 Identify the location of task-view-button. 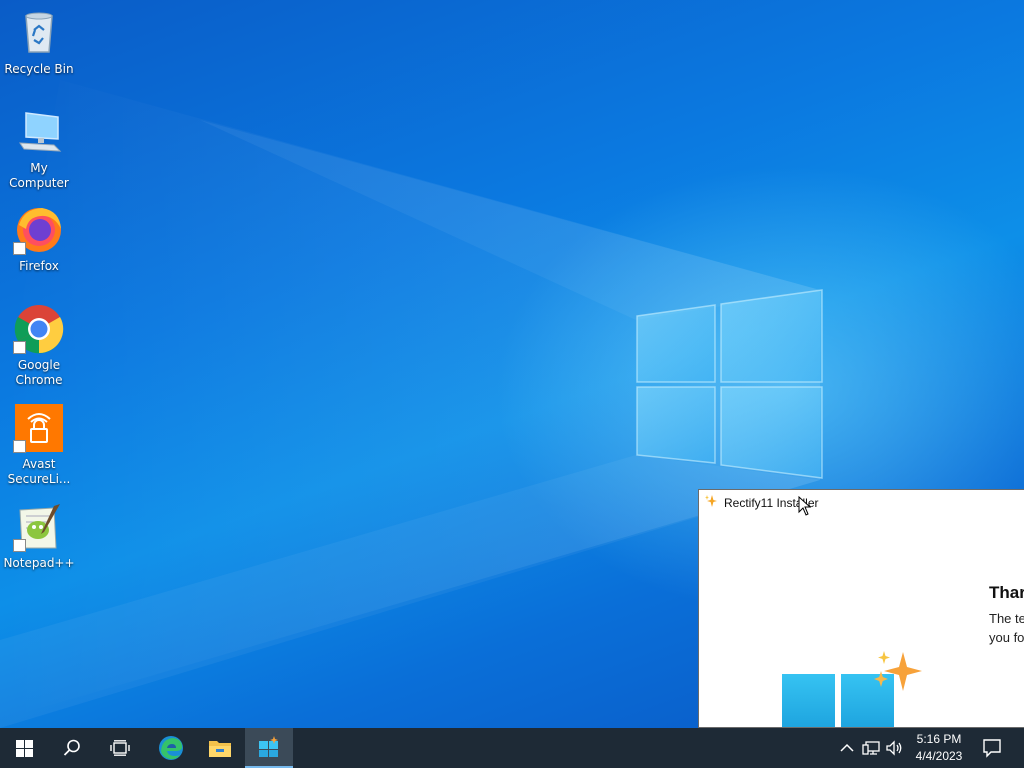
(120, 748).